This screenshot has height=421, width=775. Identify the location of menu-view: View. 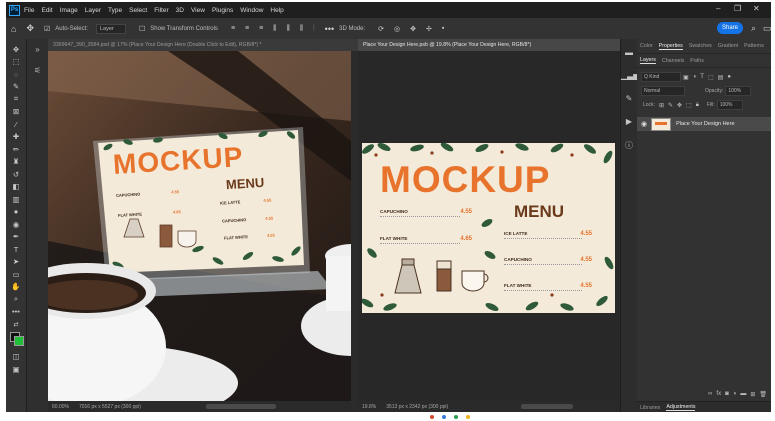
(198, 10).